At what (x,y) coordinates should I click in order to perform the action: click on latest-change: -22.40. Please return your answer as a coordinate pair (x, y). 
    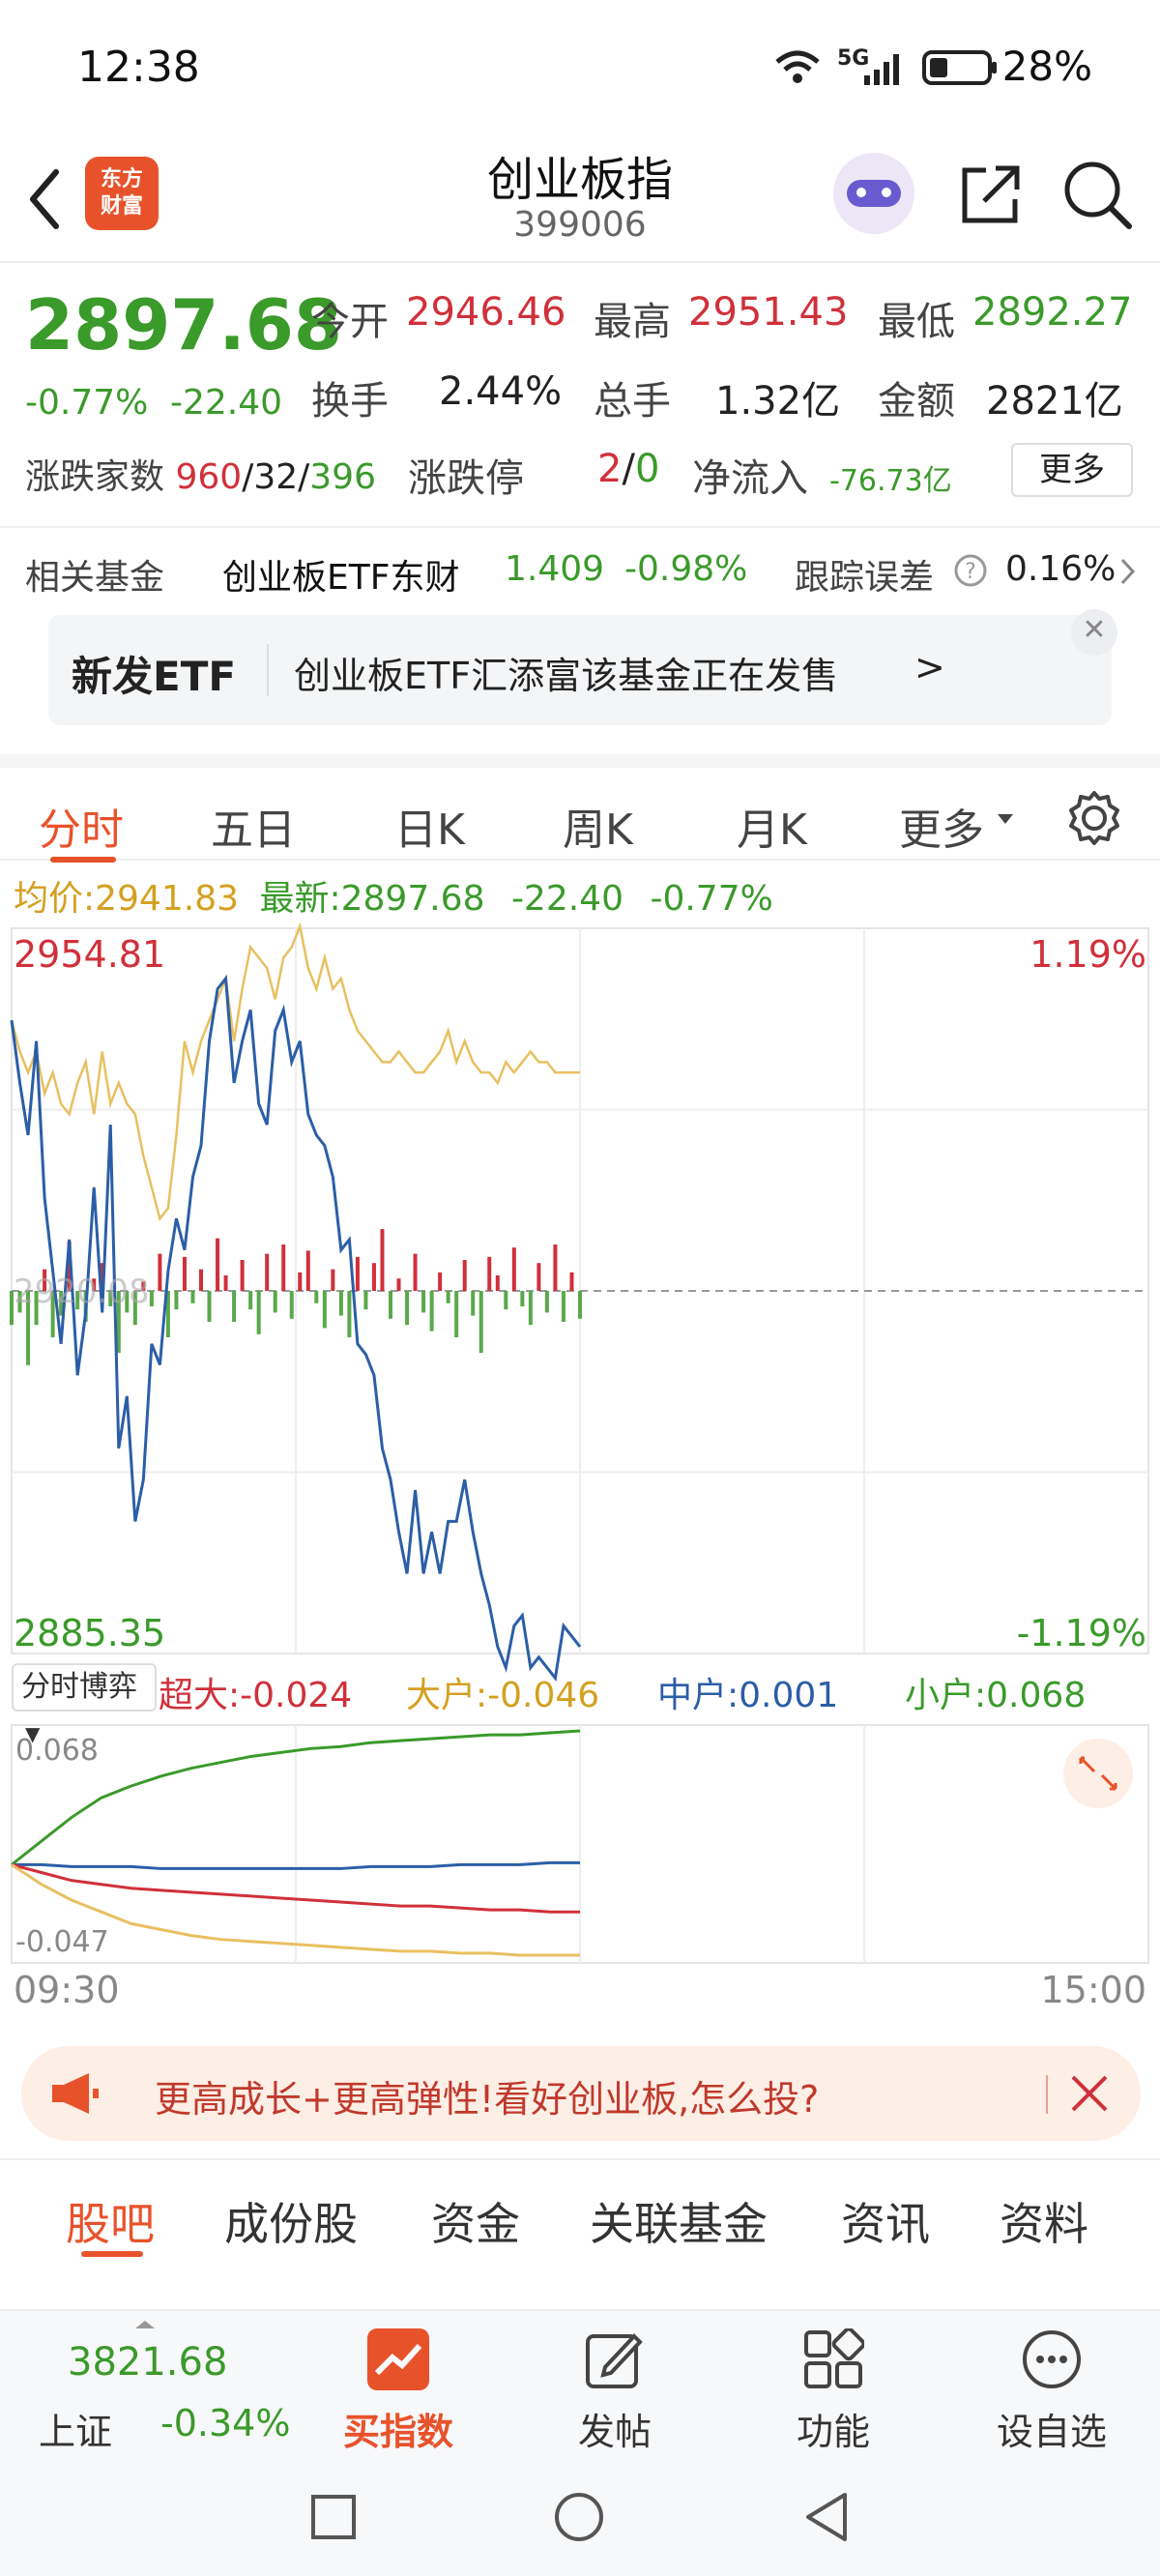
    Looking at the image, I should click on (567, 899).